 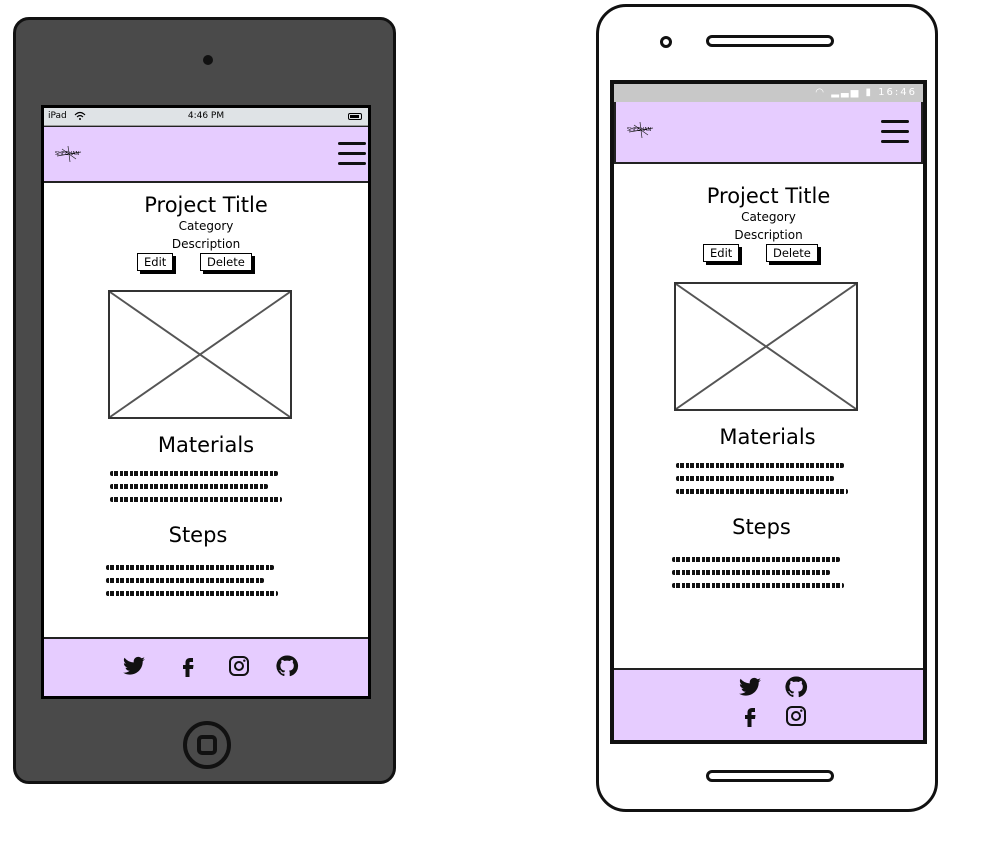 I want to click on phone-speaker, so click(x=770, y=41).